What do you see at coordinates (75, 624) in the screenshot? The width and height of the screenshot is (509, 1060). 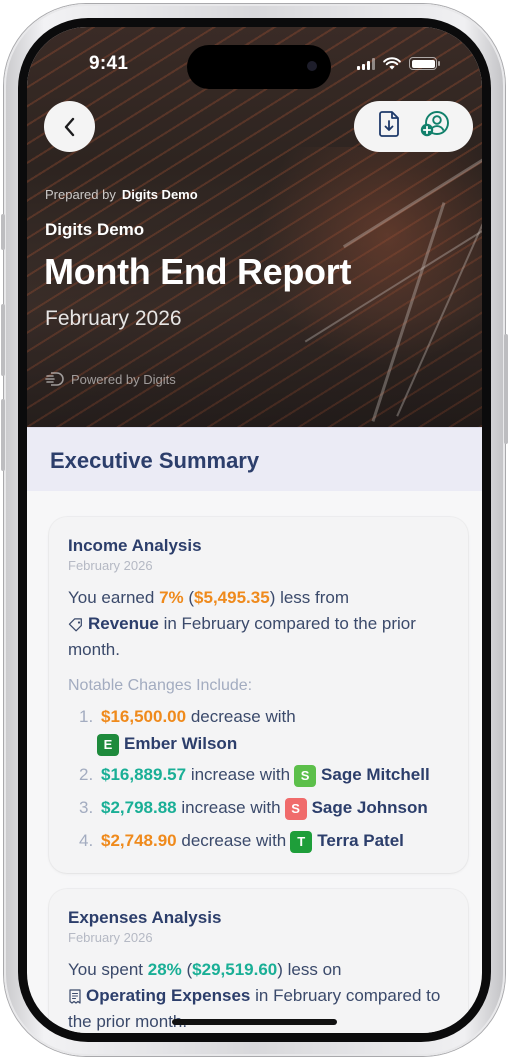 I see `tag-icon` at bounding box center [75, 624].